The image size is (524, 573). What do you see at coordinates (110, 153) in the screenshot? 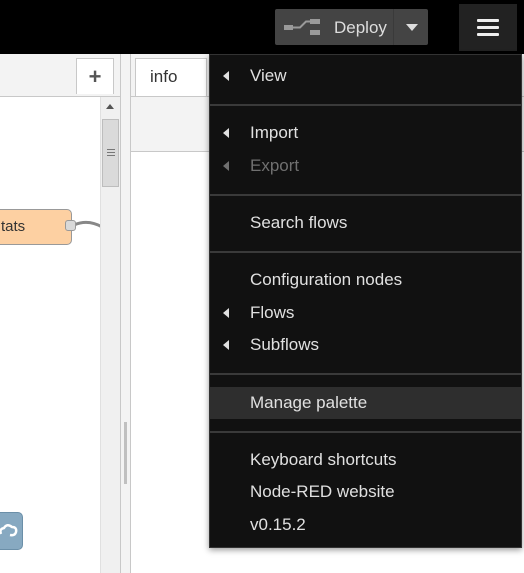
I see `scrollbar-thumb` at bounding box center [110, 153].